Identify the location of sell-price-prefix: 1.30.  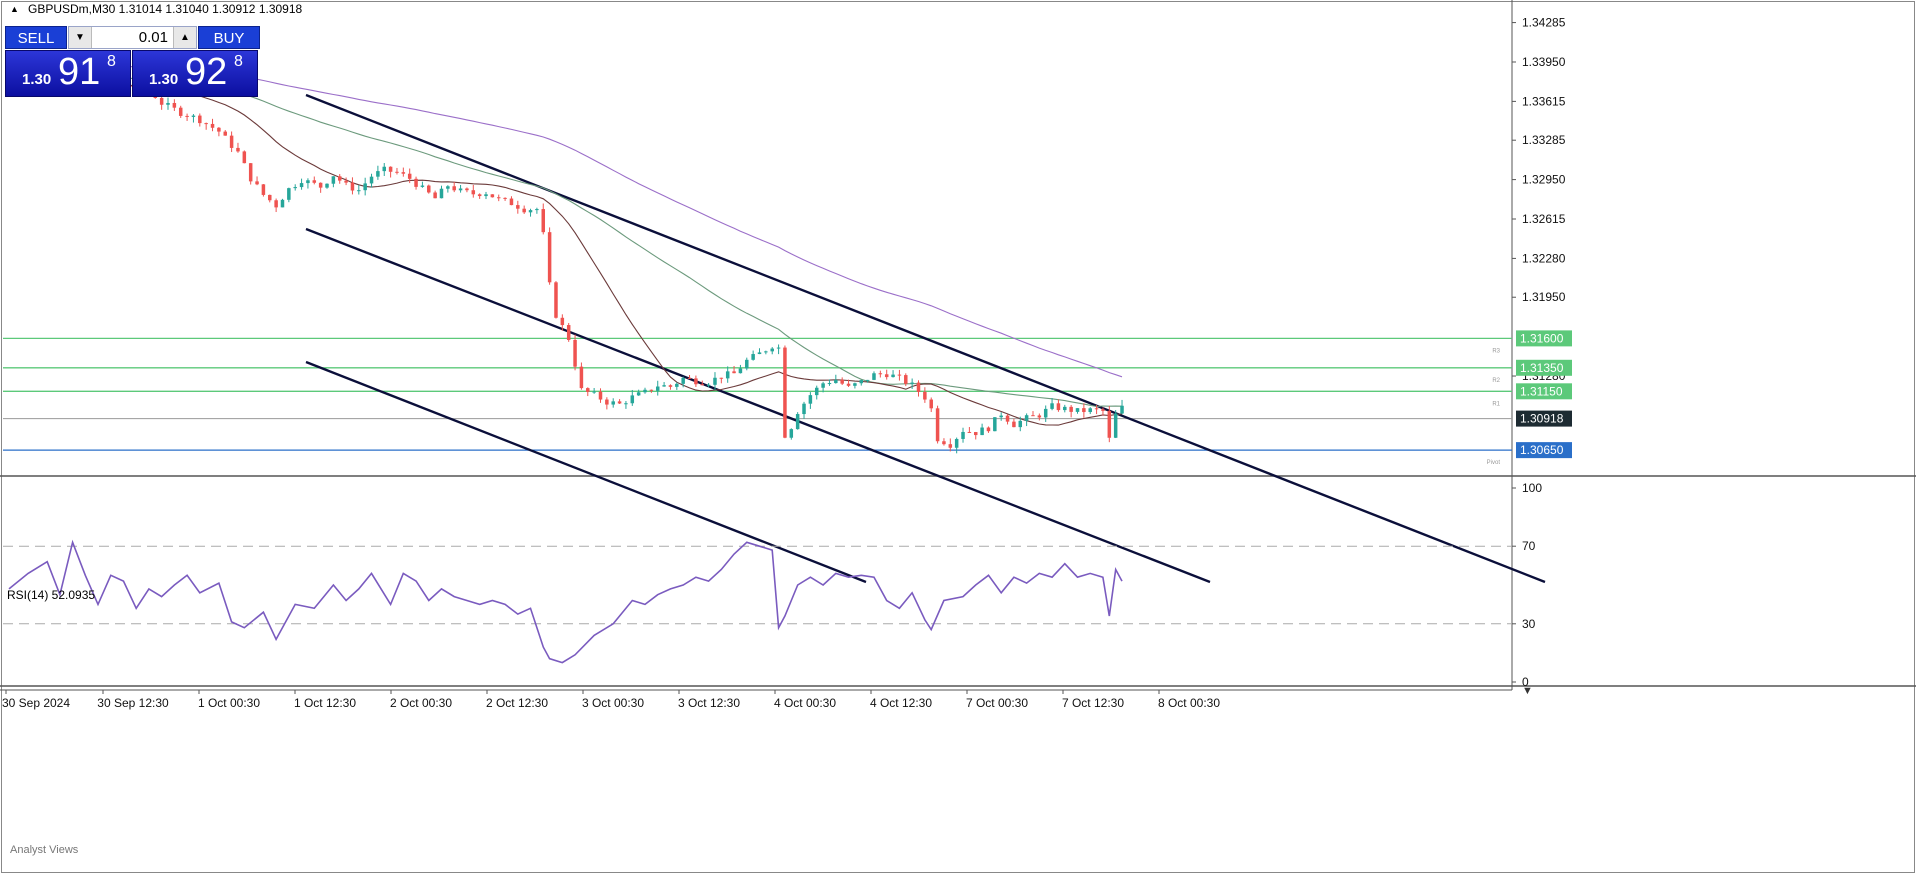
(37, 79).